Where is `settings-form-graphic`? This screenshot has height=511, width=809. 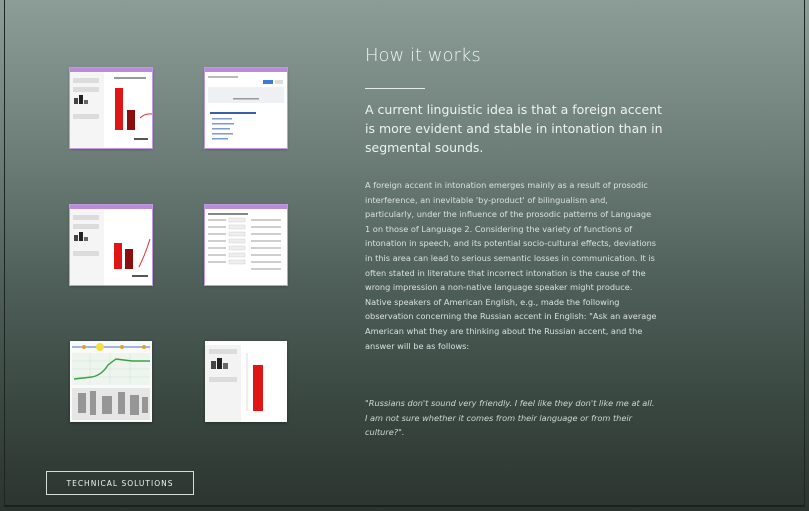
settings-form-graphic is located at coordinates (244, 241).